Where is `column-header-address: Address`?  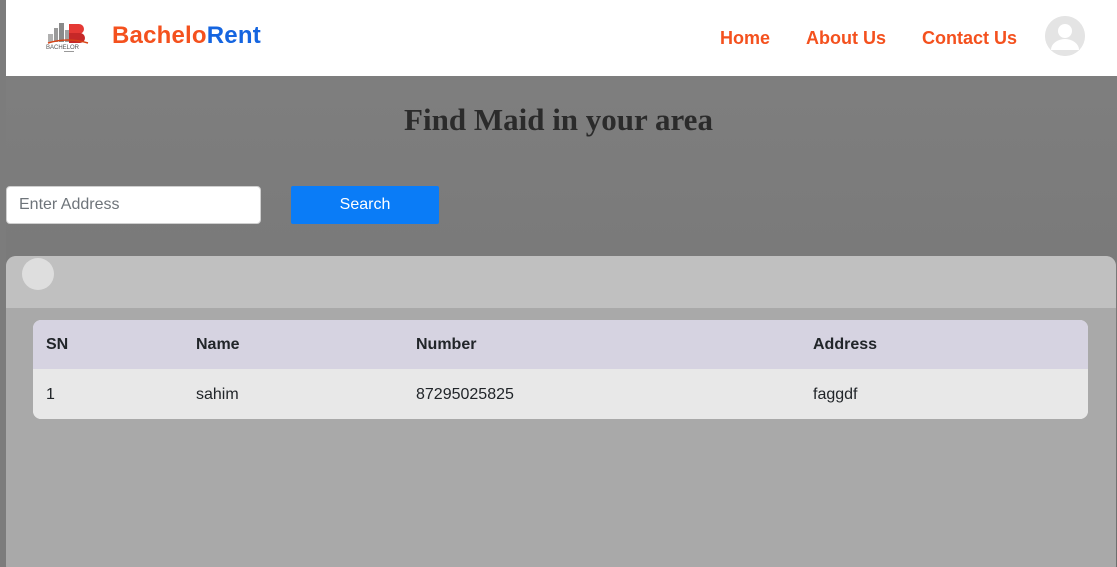
column-header-address: Address is located at coordinates (845, 344).